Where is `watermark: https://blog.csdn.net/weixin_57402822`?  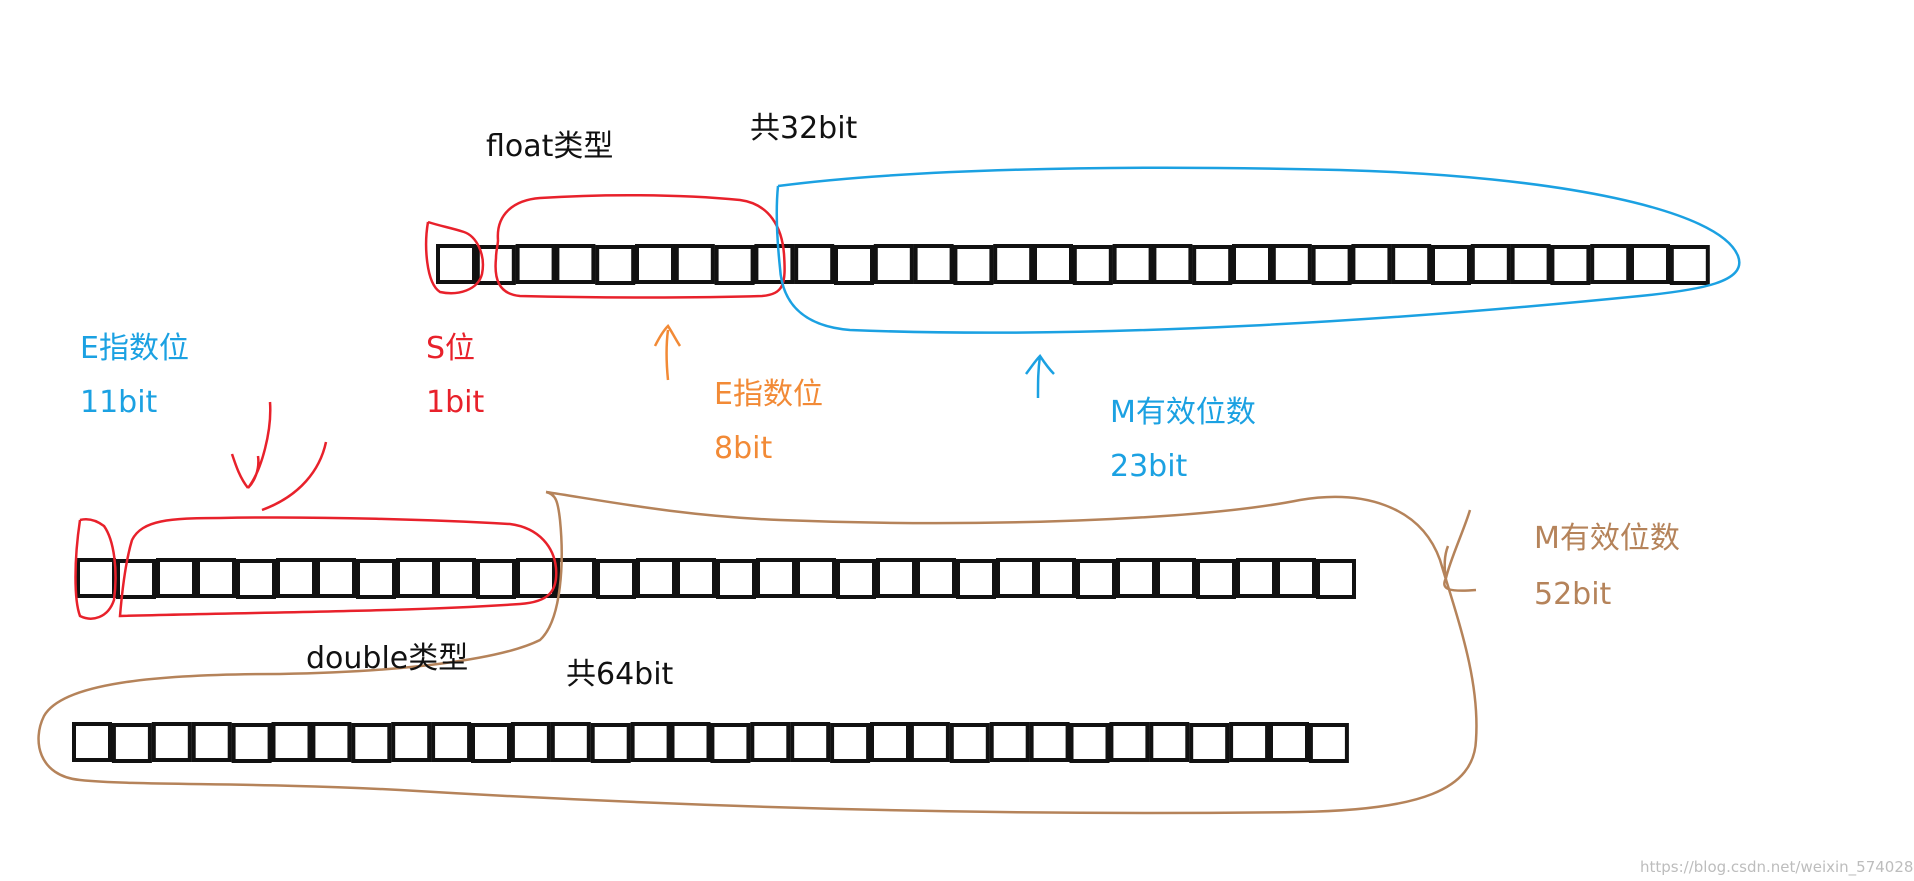 watermark: https://blog.csdn.net/weixin_57402822 is located at coordinates (1777, 867).